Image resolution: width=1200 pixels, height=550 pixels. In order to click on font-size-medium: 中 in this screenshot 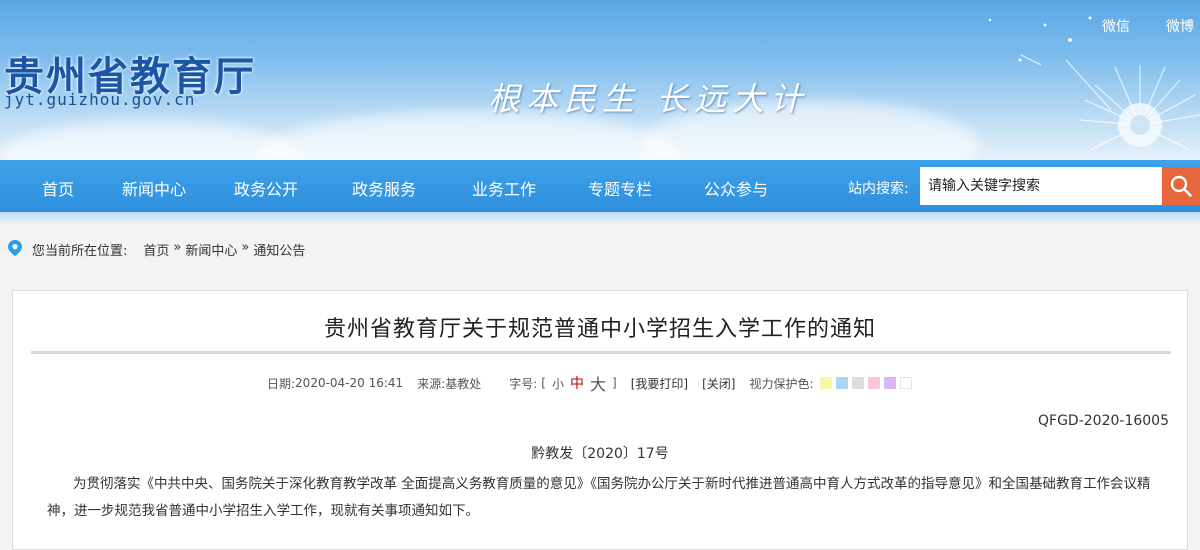, I will do `click(577, 383)`.